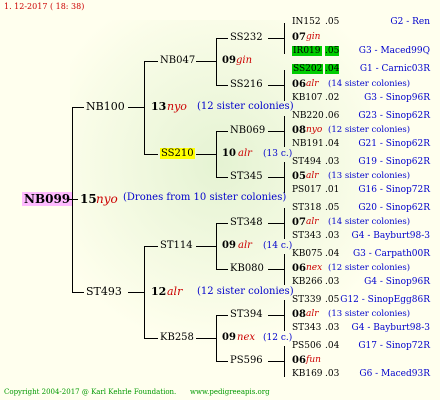 The height and width of the screenshot is (400, 440). Describe the element at coordinates (394, 116) in the screenshot. I see `gen5-code: G23 - Sinop62R` at that location.